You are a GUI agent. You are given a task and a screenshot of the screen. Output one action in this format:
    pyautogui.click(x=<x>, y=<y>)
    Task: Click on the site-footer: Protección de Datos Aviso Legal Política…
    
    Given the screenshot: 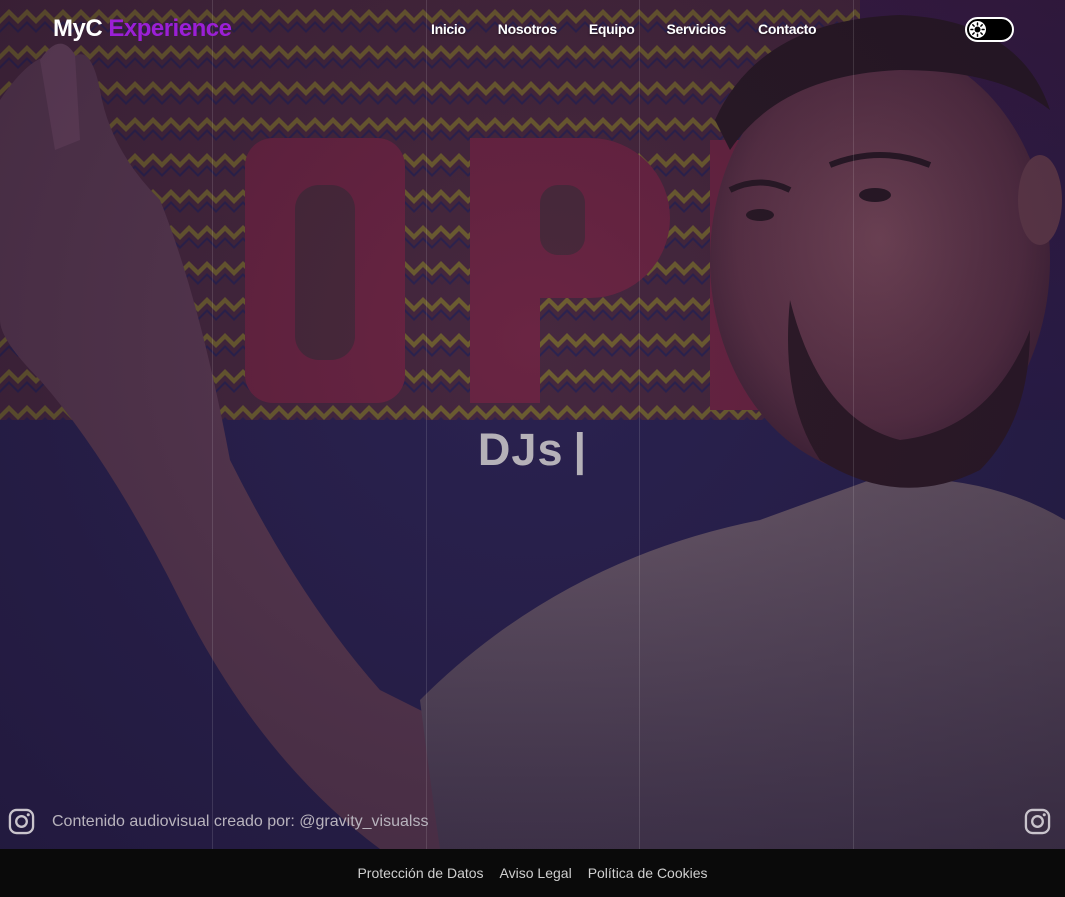 What is the action you would take?
    pyautogui.click(x=532, y=873)
    